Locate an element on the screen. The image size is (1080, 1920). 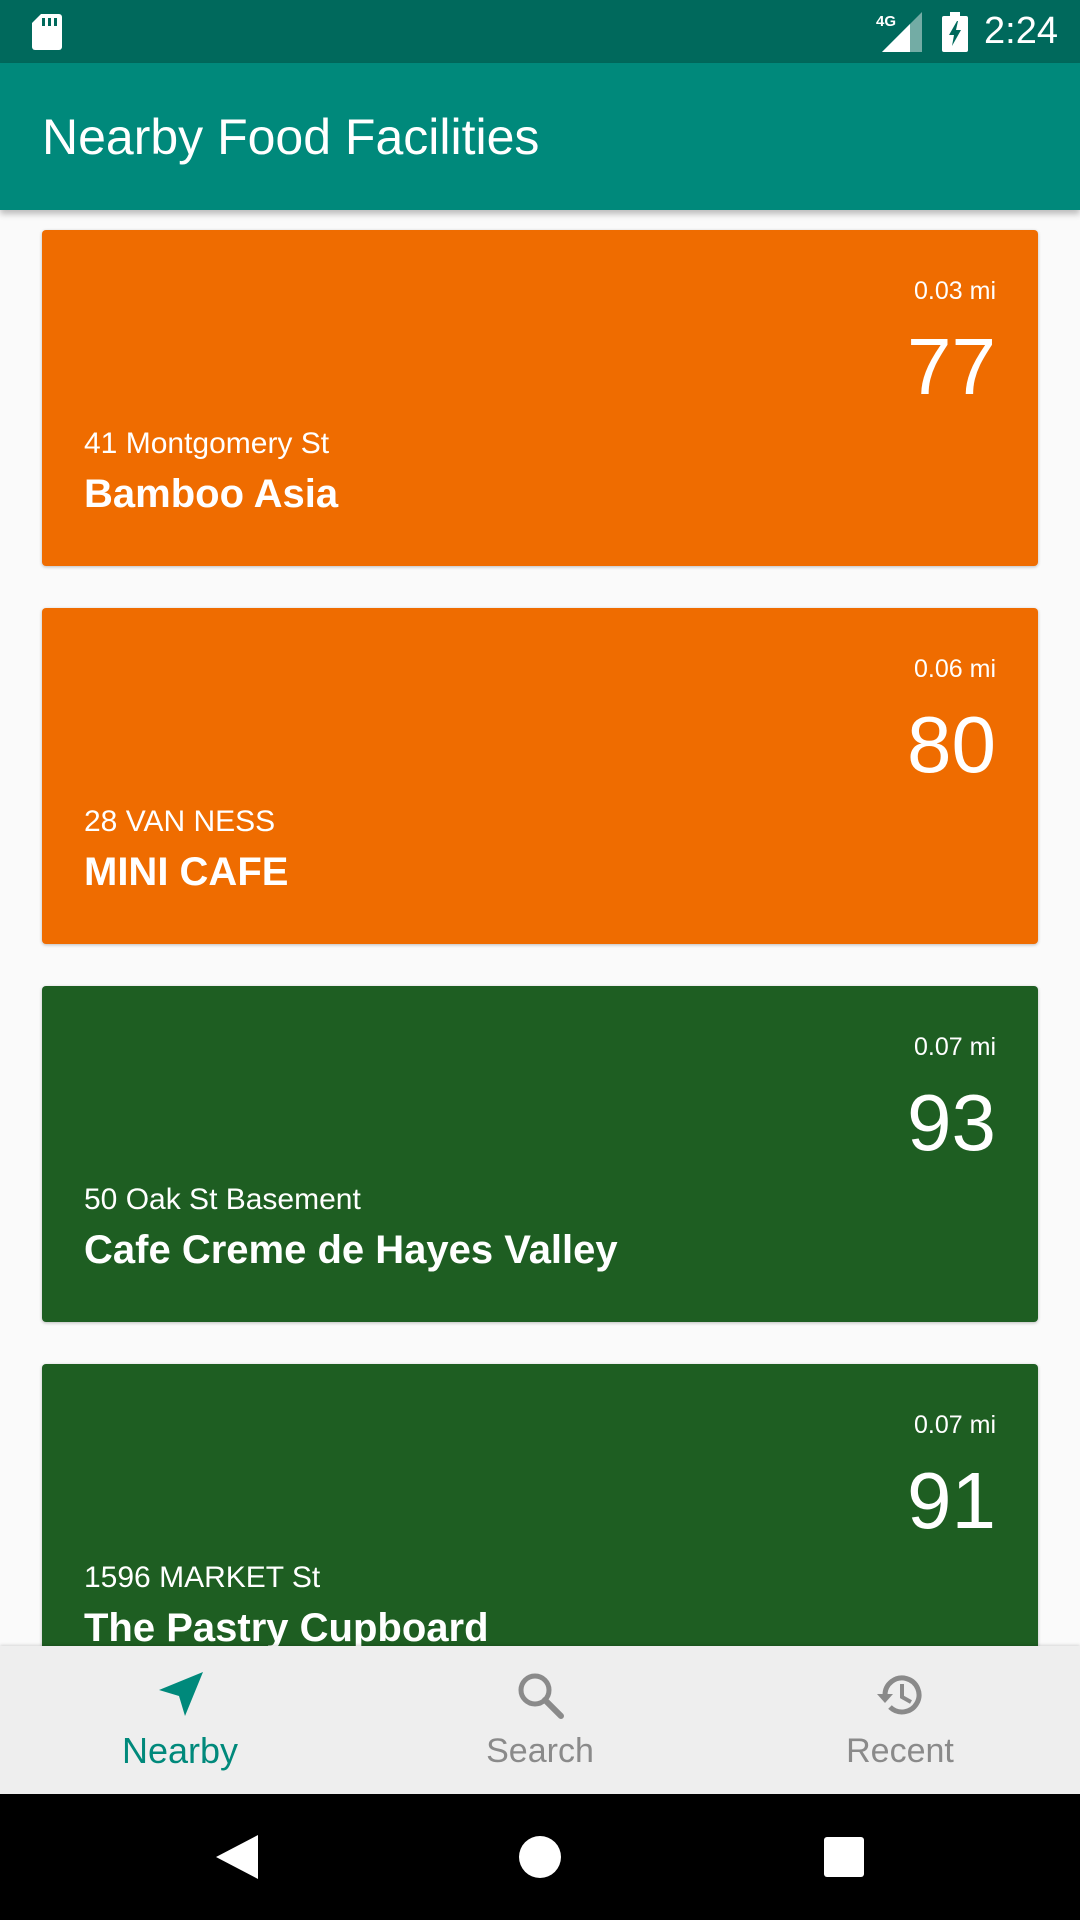
nav-item-search: Search is located at coordinates (540, 1720).